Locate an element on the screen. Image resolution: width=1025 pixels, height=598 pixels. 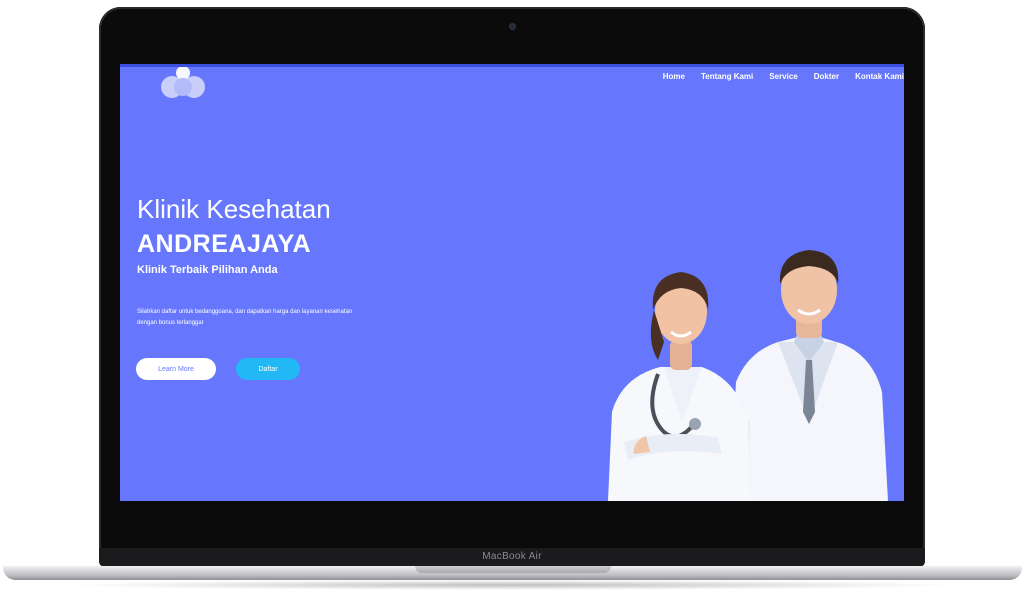
learn-more-button: Learn More is located at coordinates (176, 369).